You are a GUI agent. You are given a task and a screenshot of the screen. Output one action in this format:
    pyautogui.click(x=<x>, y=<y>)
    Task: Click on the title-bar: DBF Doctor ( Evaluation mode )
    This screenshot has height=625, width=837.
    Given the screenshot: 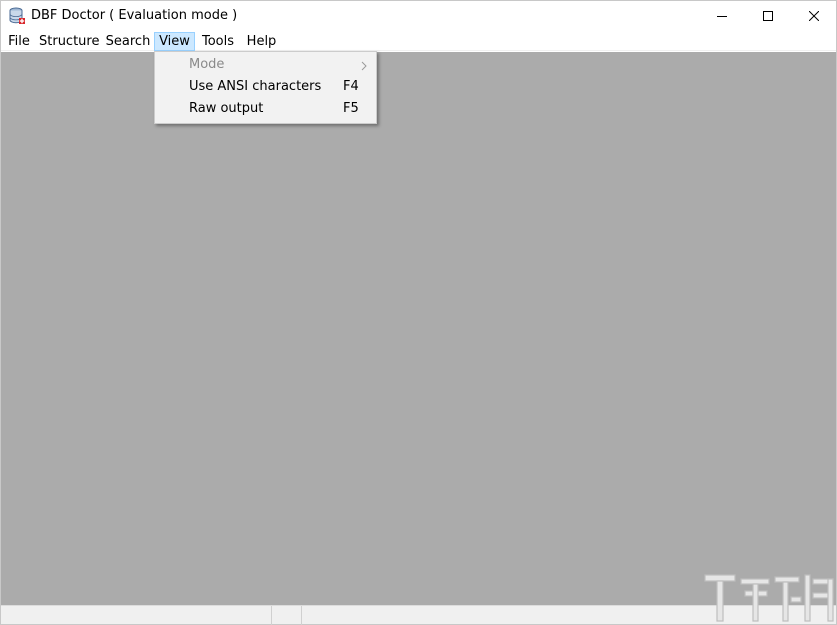 What is the action you would take?
    pyautogui.click(x=418, y=16)
    